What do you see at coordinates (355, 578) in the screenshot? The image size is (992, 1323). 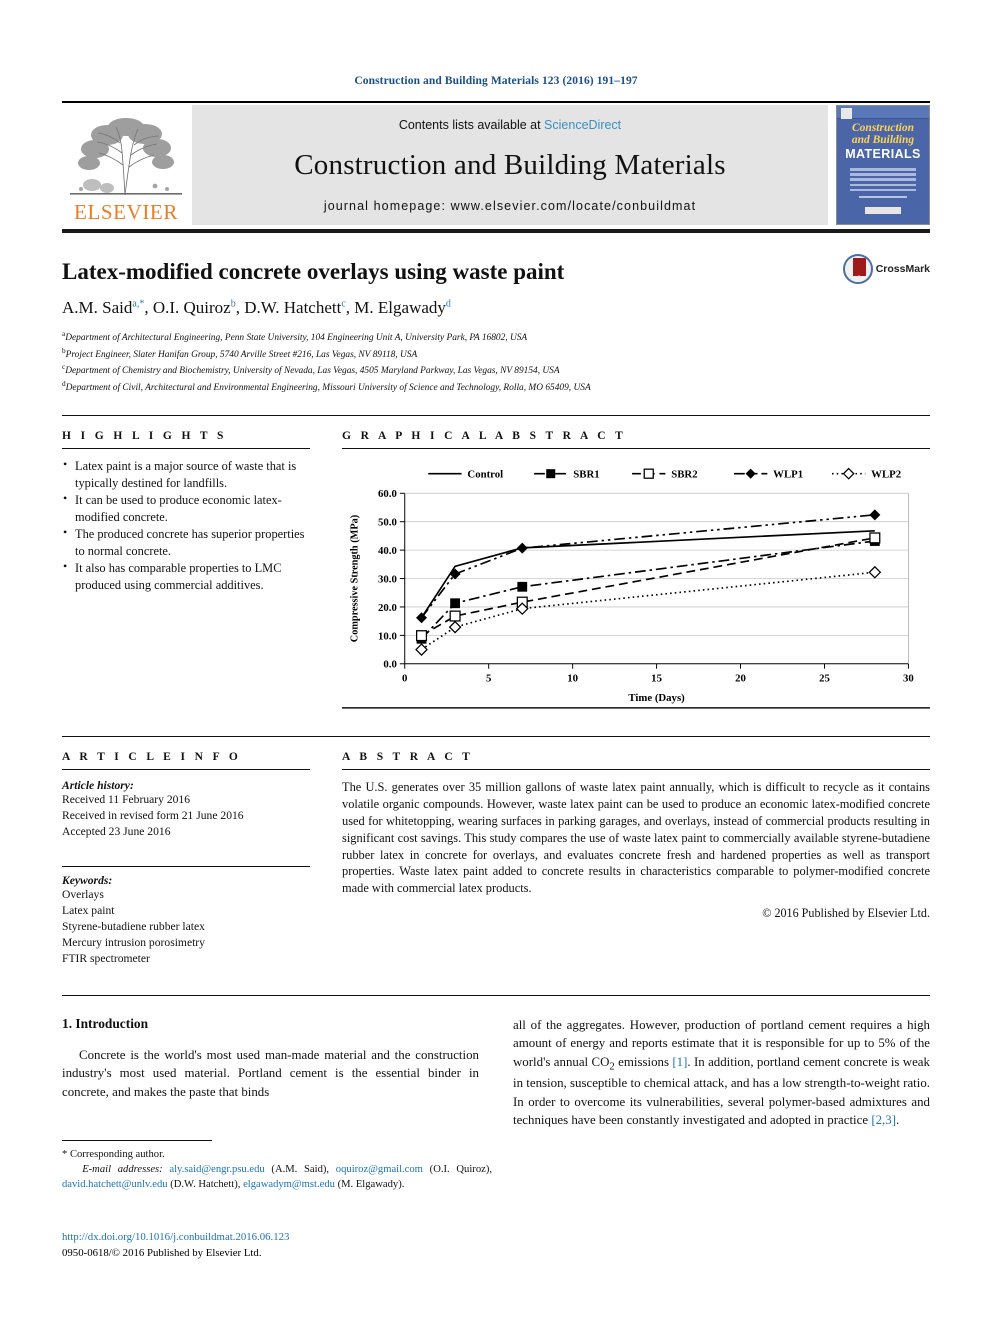 I see `svg-text: Compressive Strength (MPa)` at bounding box center [355, 578].